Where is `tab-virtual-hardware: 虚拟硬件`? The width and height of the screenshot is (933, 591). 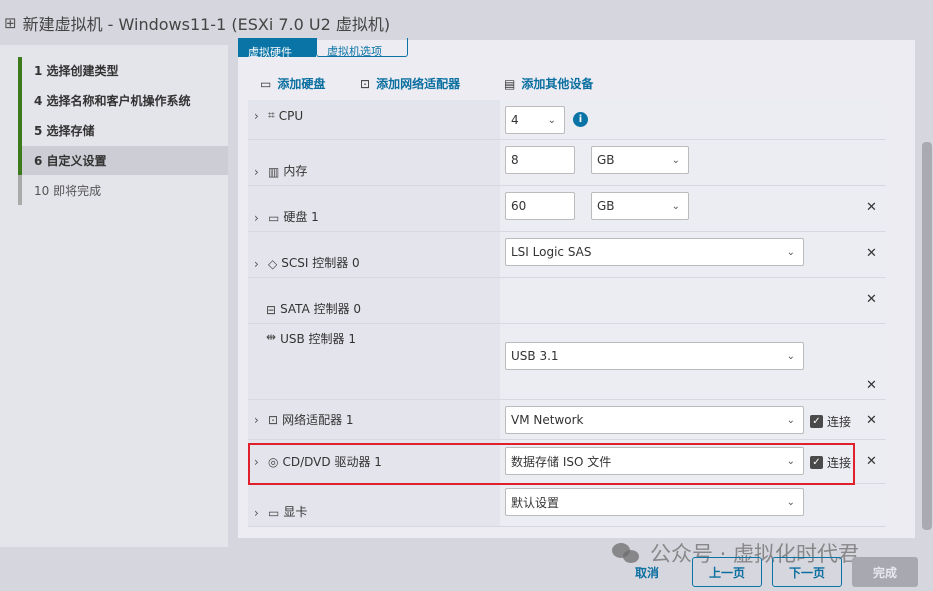
tab-virtual-hardware: 虚拟硬件 is located at coordinates (277, 48).